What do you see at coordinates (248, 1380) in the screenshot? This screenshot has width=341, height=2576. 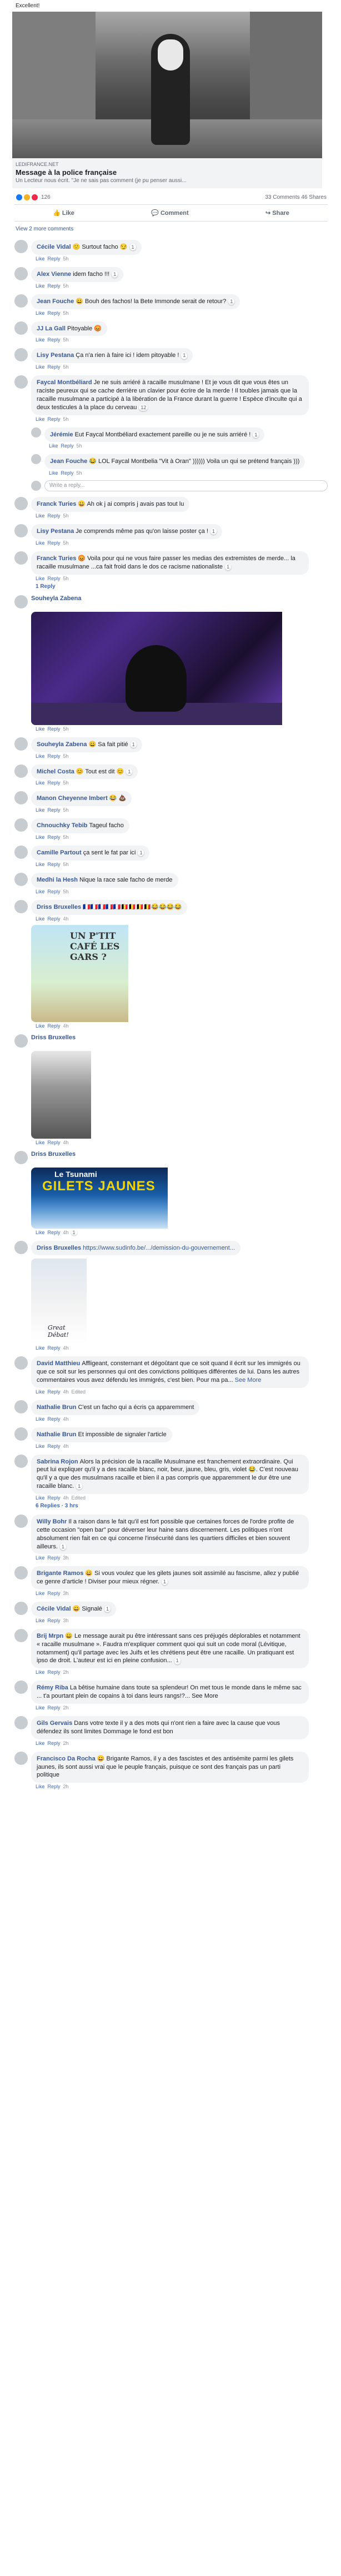 I see `see-more-link: See More` at bounding box center [248, 1380].